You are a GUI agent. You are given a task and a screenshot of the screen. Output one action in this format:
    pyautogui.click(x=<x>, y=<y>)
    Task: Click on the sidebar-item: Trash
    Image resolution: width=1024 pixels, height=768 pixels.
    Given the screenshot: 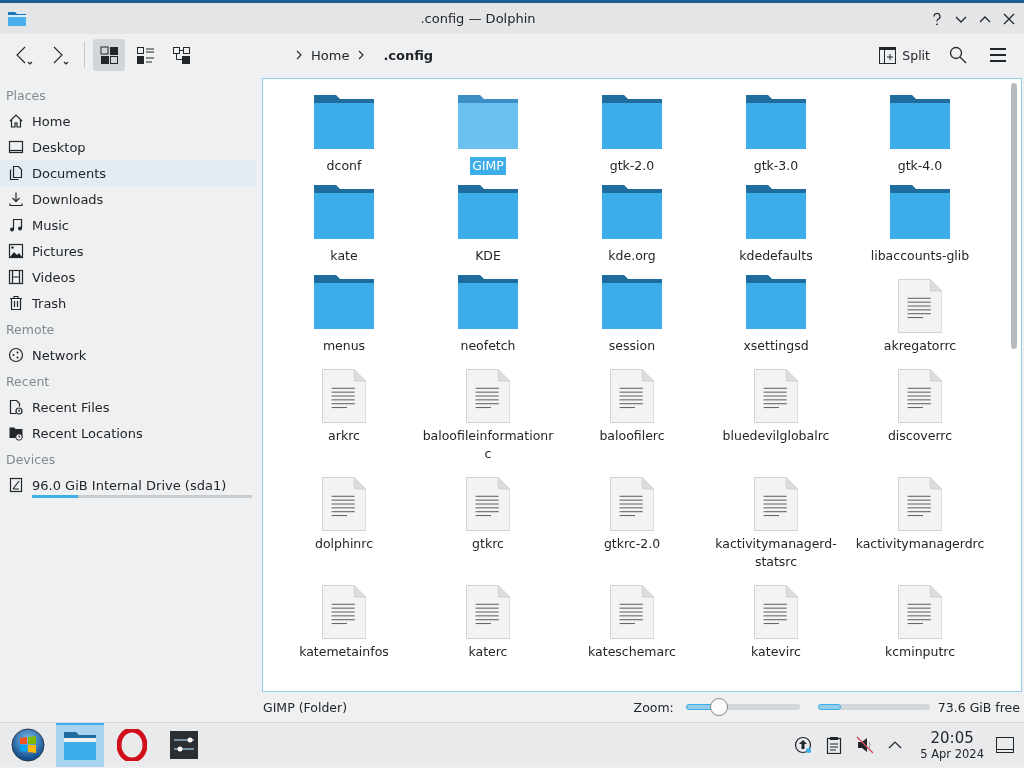 What is the action you would take?
    pyautogui.click(x=128, y=303)
    